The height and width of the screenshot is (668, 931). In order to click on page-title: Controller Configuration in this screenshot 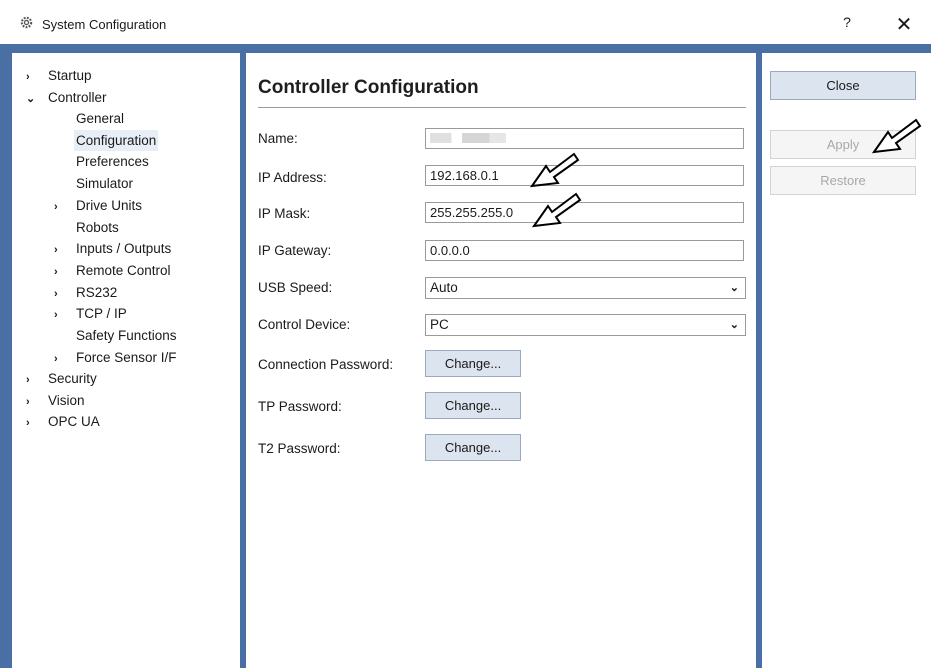, I will do `click(368, 87)`.